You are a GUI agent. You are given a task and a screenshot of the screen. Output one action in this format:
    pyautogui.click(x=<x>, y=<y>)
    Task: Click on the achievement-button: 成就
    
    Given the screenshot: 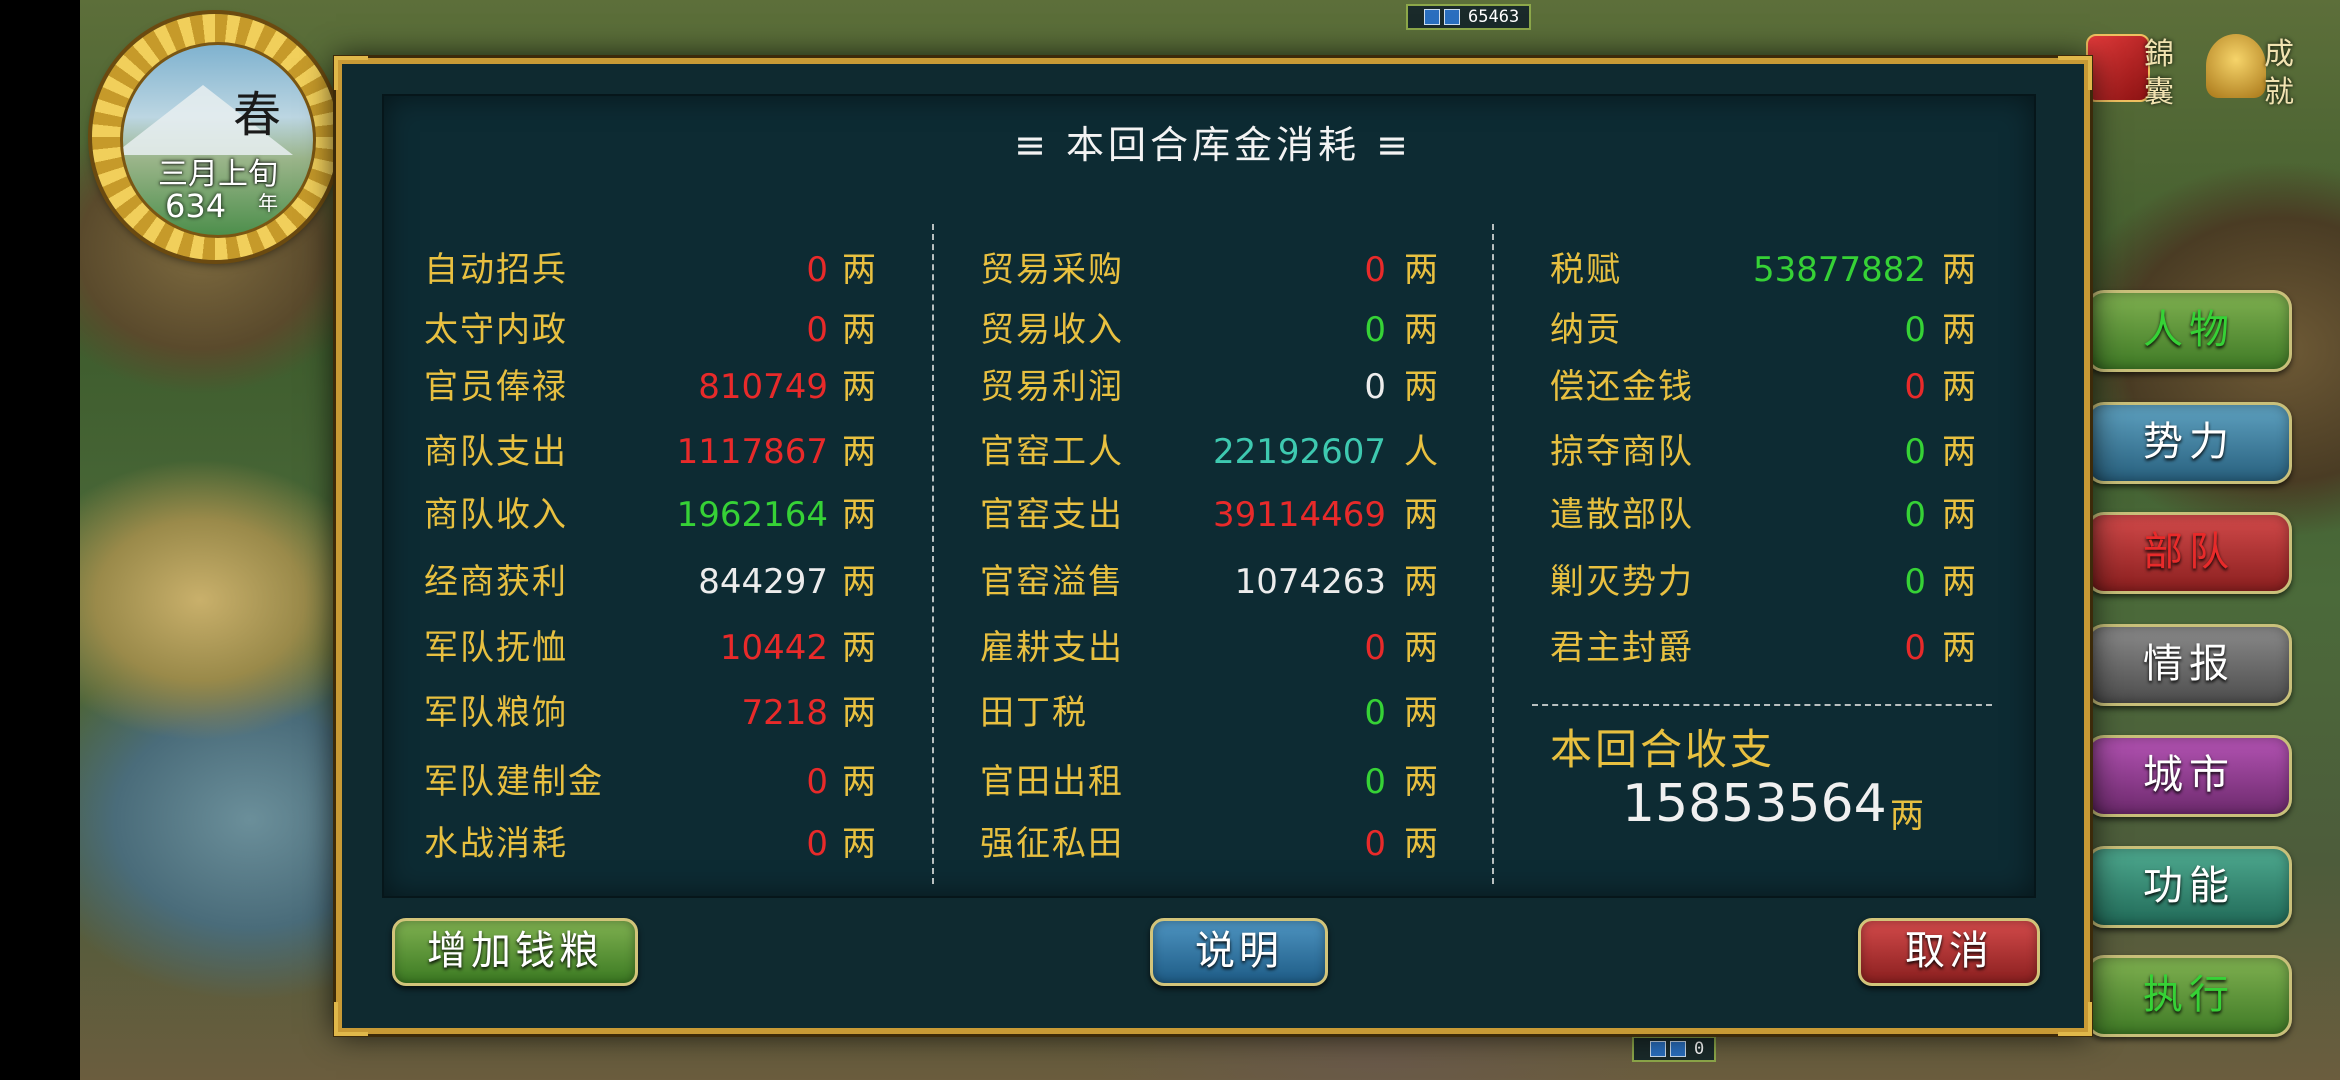 What is the action you would take?
    pyautogui.click(x=2247, y=69)
    